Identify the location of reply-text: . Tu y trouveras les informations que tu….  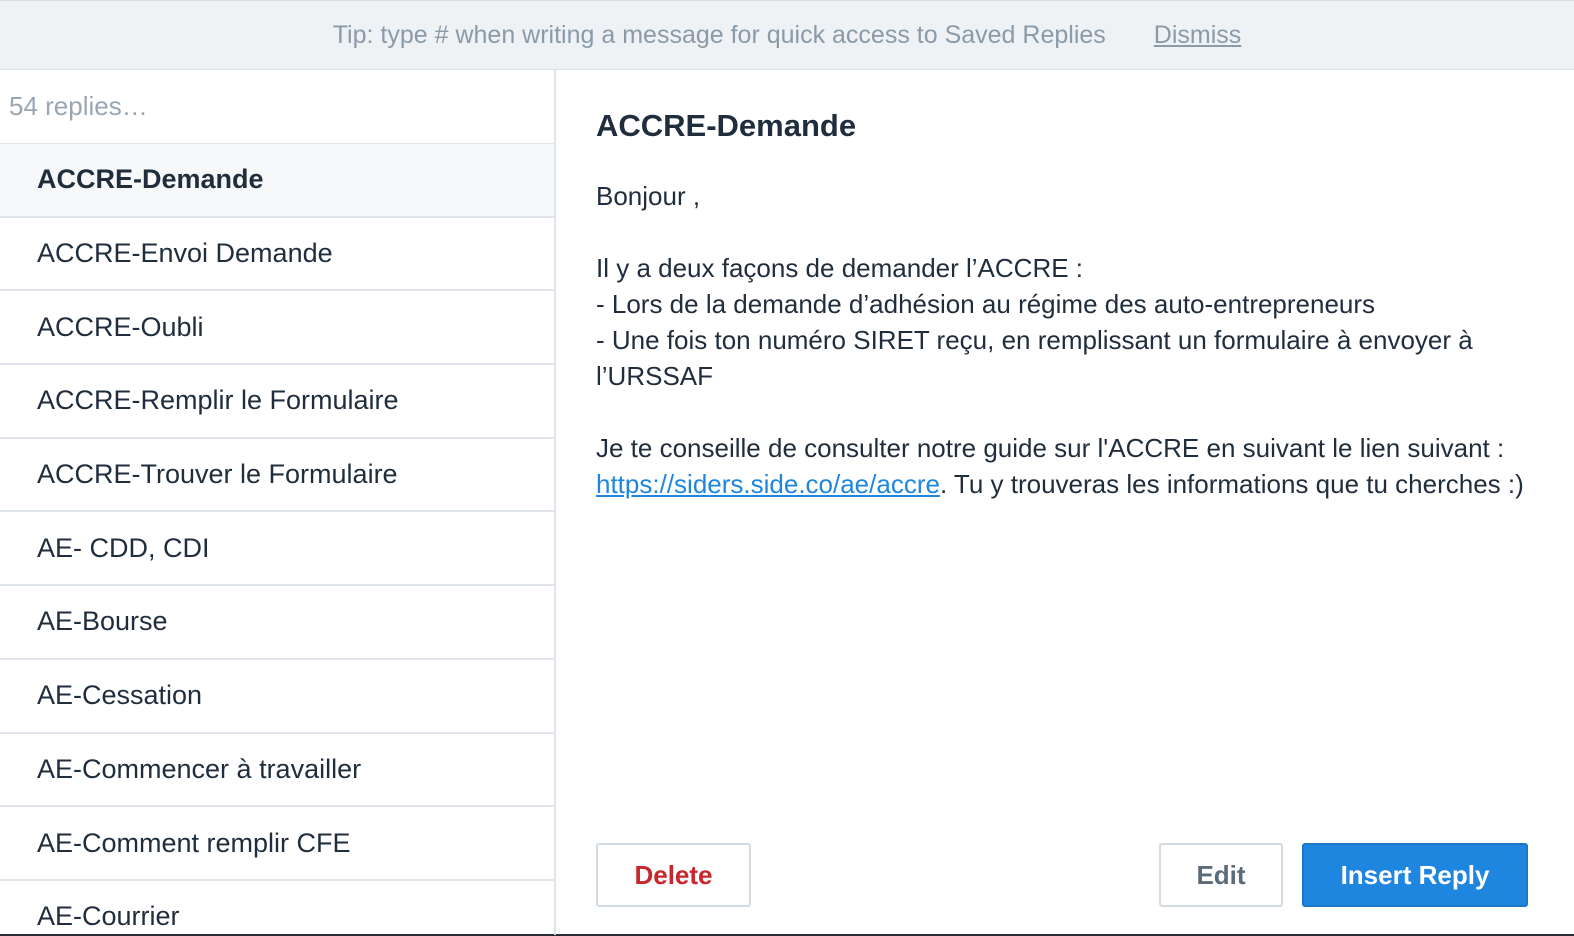
(1231, 484).